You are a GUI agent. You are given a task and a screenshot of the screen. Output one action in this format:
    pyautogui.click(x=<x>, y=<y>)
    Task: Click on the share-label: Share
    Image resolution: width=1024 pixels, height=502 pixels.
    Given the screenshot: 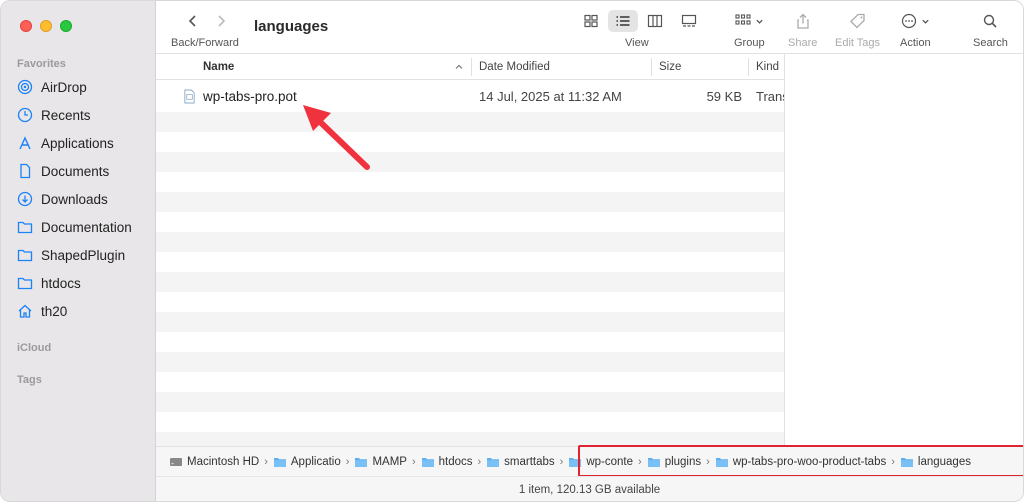 What is the action you would take?
    pyautogui.click(x=803, y=43)
    